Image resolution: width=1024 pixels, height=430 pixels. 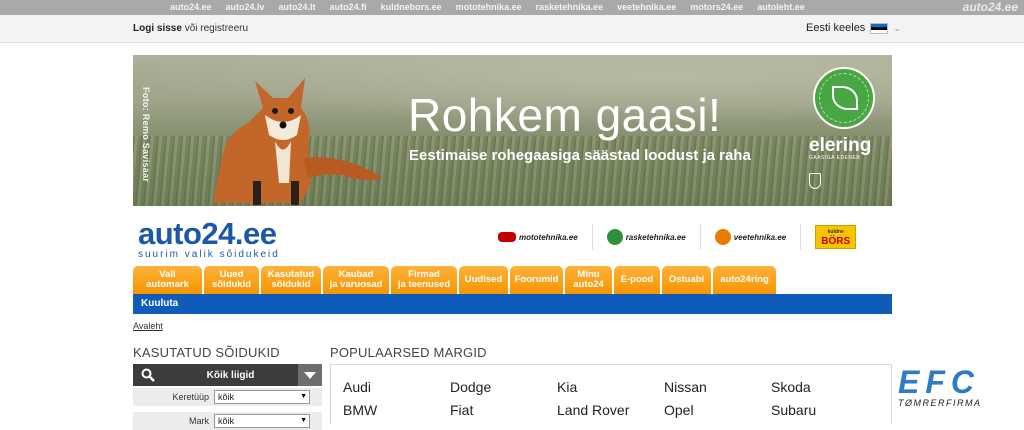 I want to click on tab-ostuabi: Ostuabi, so click(x=686, y=280).